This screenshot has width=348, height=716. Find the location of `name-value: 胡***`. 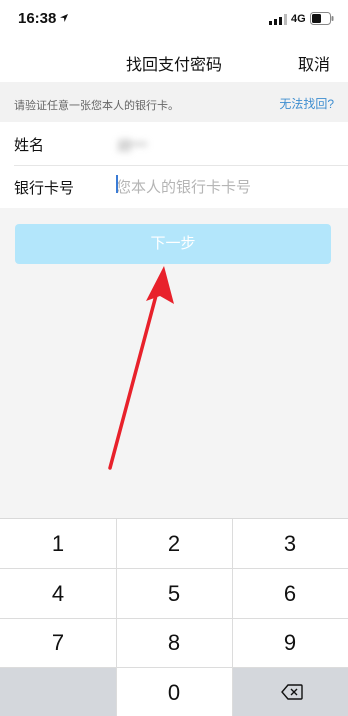

name-value: 胡*** is located at coordinates (132, 146).